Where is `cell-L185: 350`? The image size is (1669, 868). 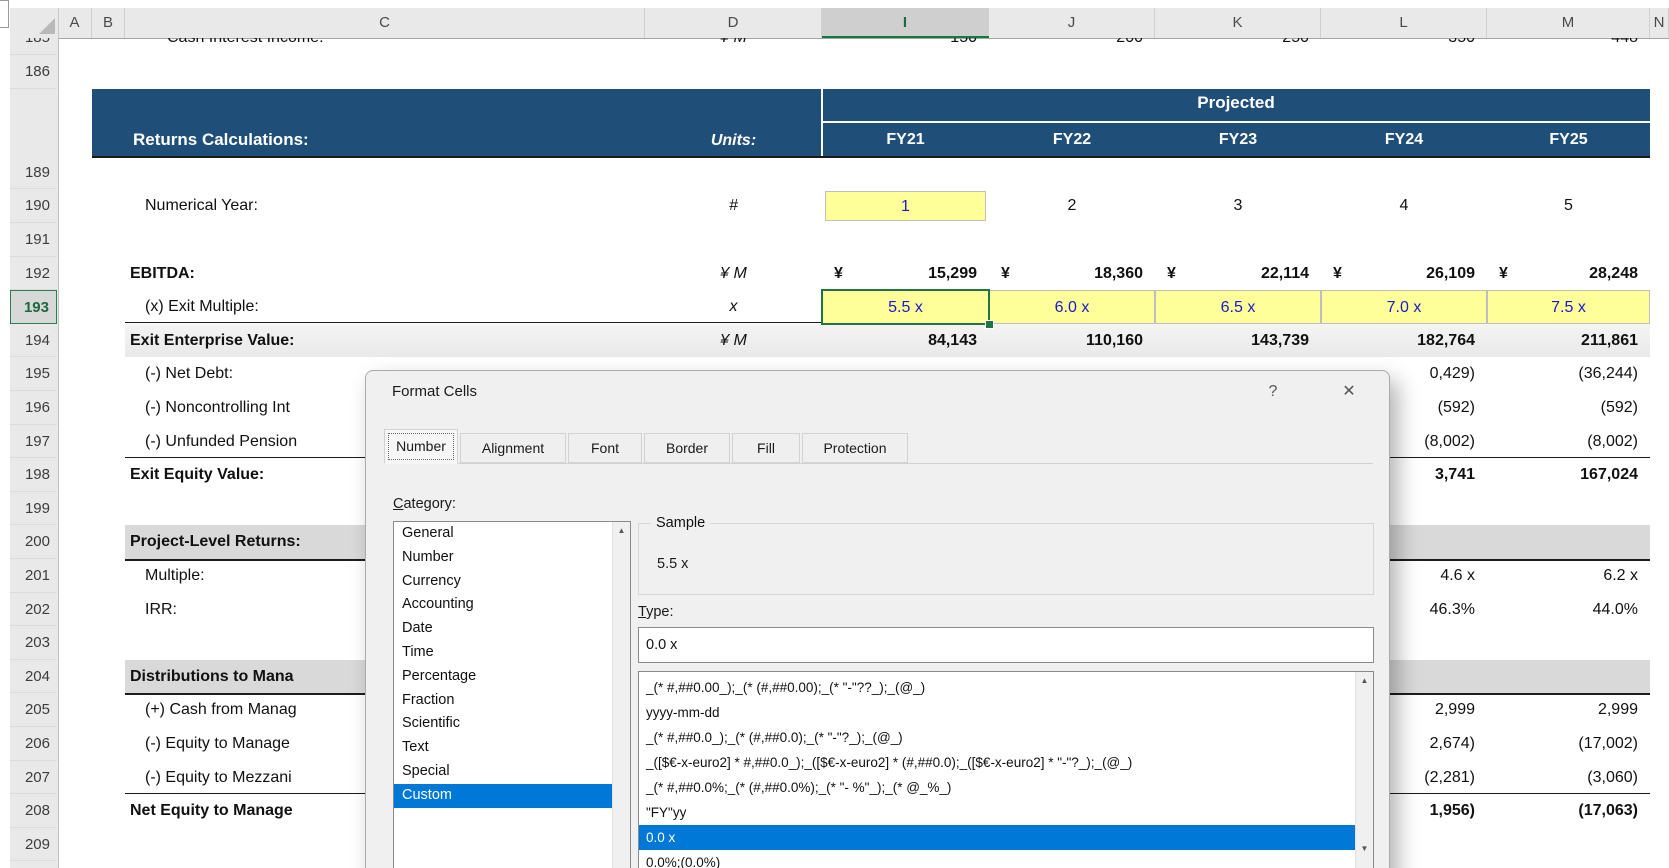
cell-L185: 350 is located at coordinates (1404, 46).